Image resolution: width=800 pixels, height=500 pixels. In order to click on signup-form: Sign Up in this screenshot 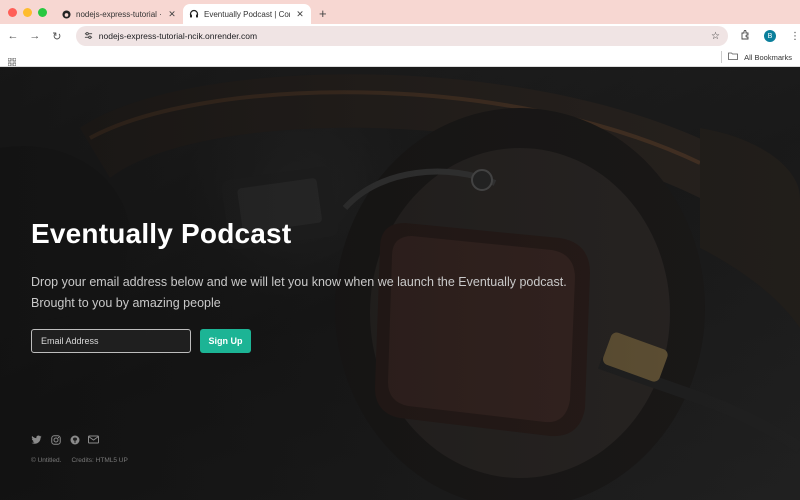, I will do `click(141, 341)`.